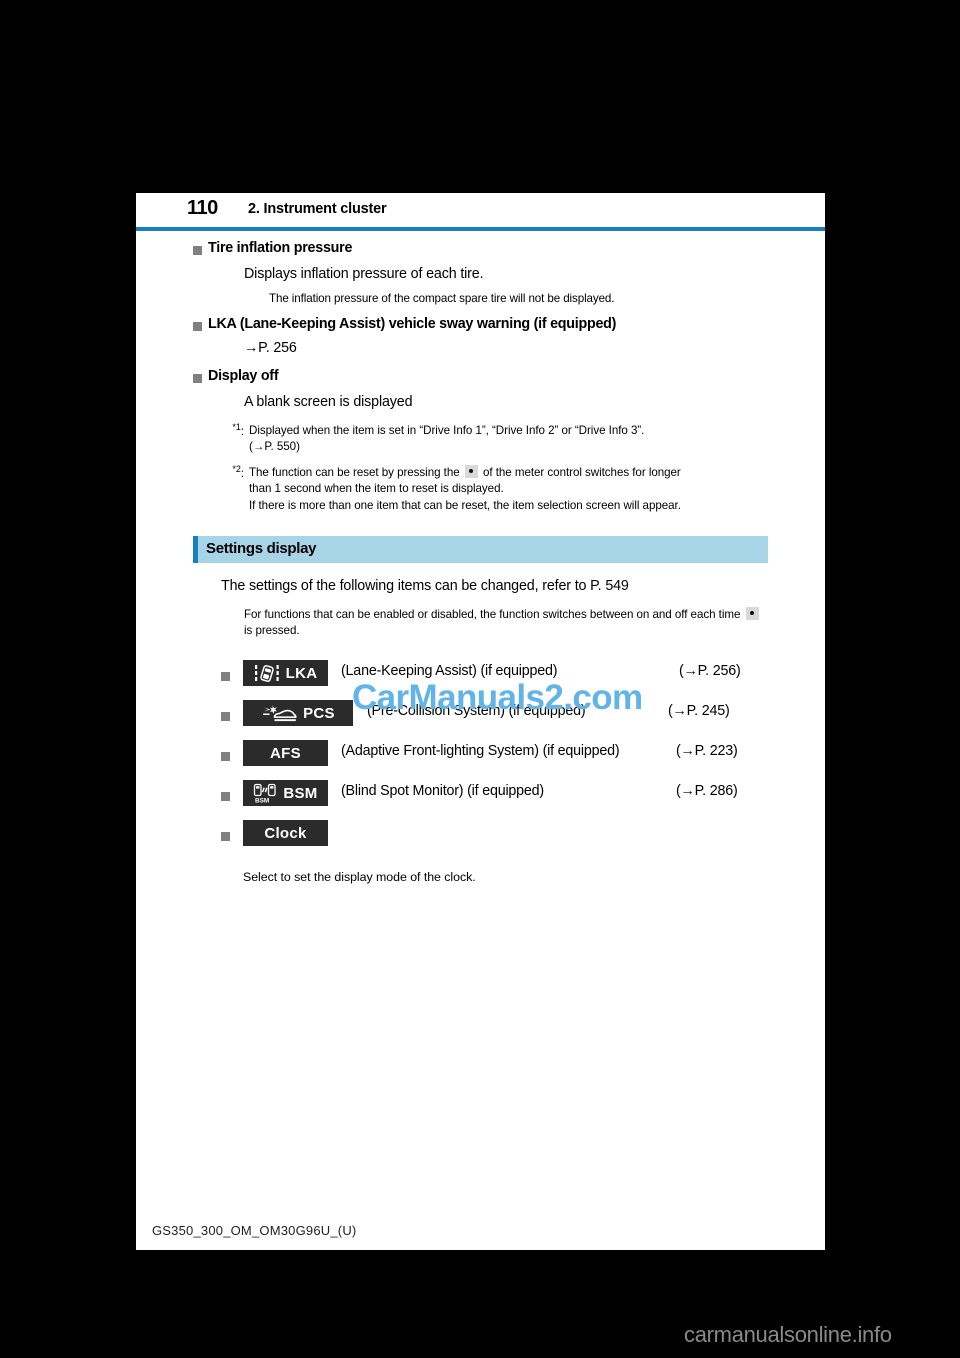 This screenshot has height=1358, width=960. What do you see at coordinates (480, 211) in the screenshot?
I see `running-head: 110 2. Instrument cluster` at bounding box center [480, 211].